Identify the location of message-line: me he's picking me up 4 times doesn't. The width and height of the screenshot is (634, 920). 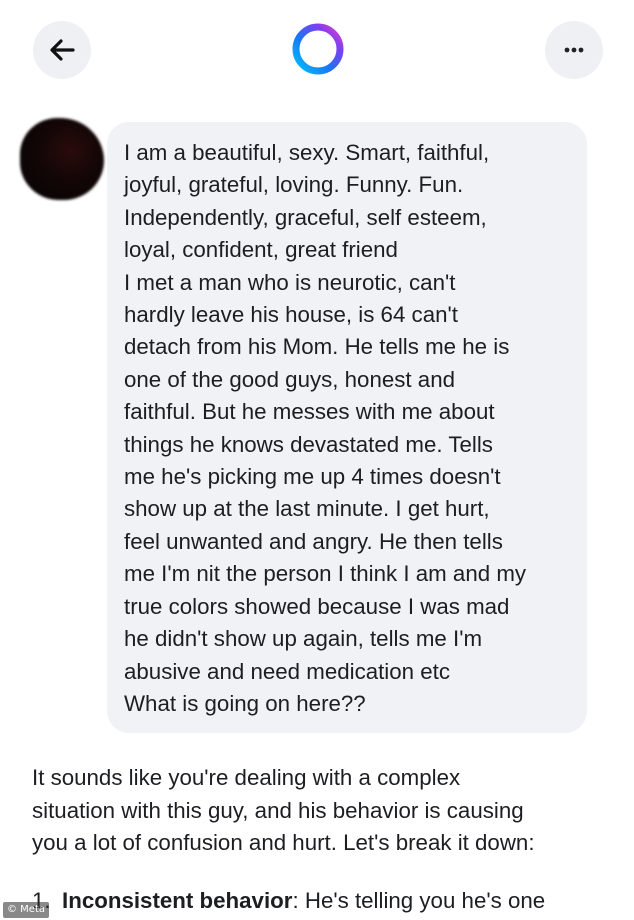
(312, 477).